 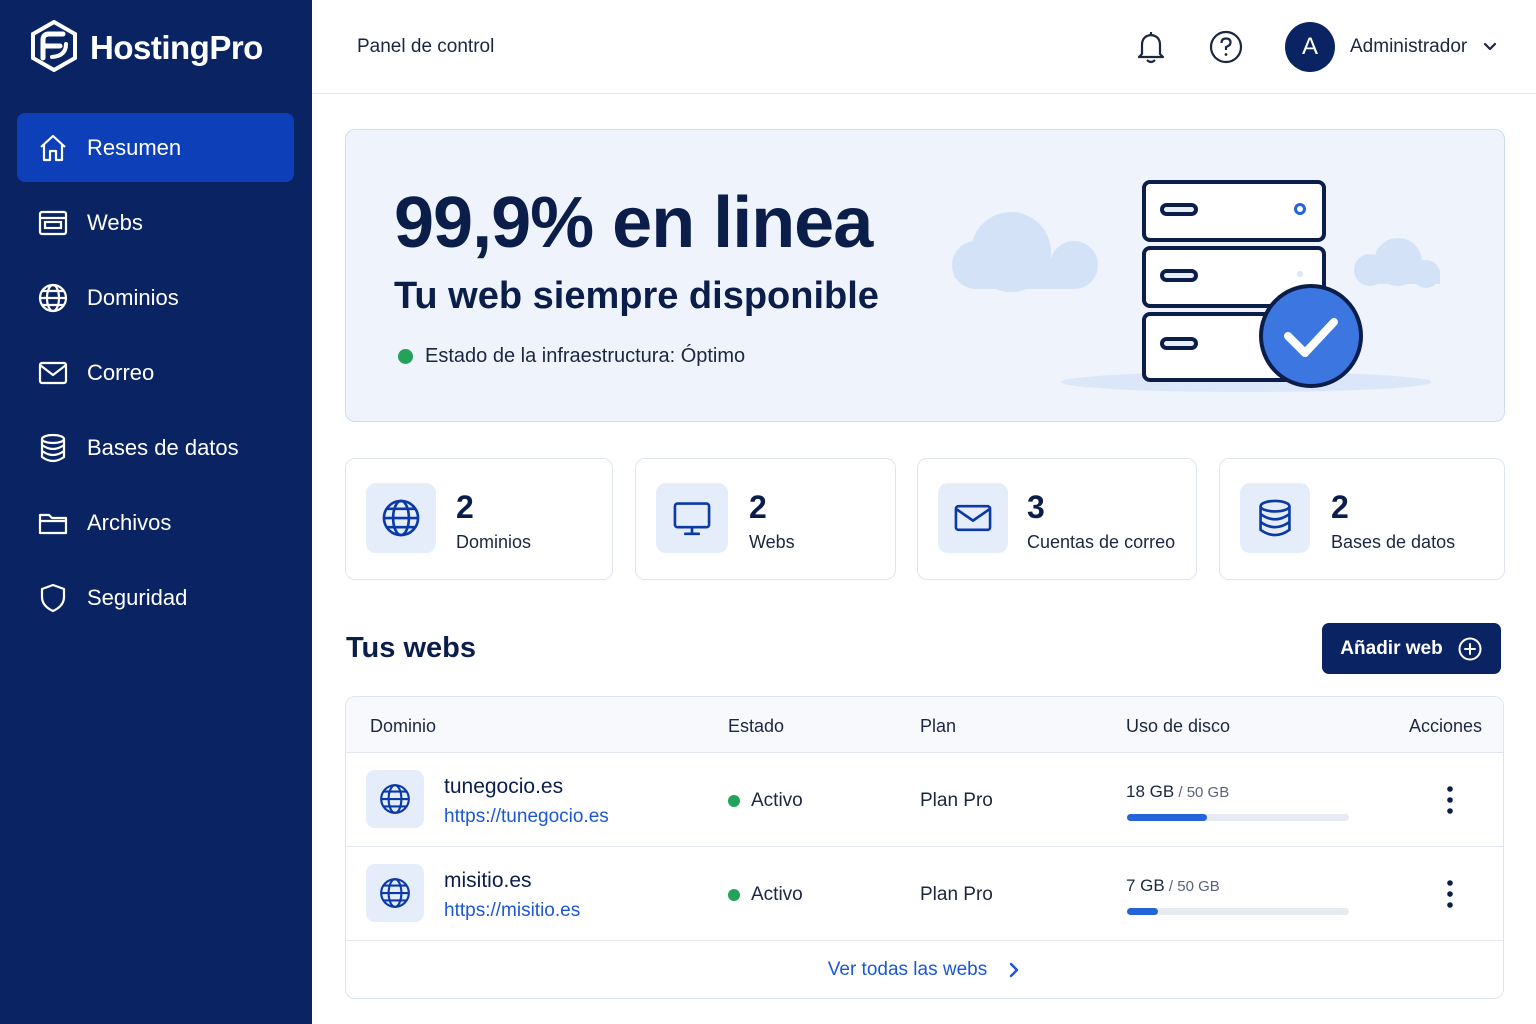 I want to click on uptime-subtitle: Tu web siempre disponible, so click(x=636, y=296).